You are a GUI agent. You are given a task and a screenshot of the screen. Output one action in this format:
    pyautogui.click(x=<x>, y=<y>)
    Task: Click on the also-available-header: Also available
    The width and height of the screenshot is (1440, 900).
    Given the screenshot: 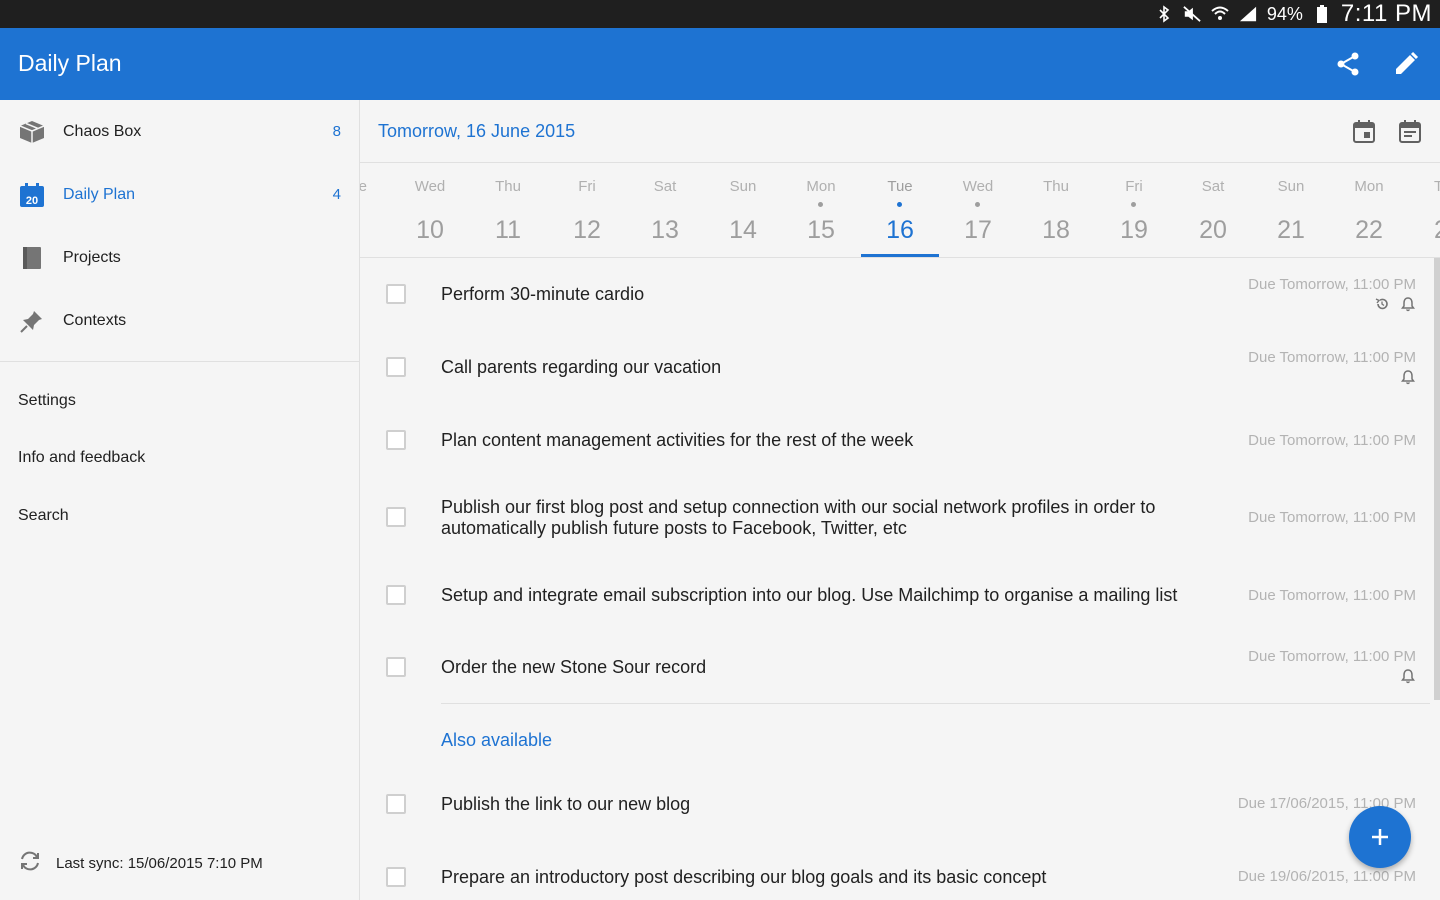 What is the action you would take?
    pyautogui.click(x=497, y=740)
    